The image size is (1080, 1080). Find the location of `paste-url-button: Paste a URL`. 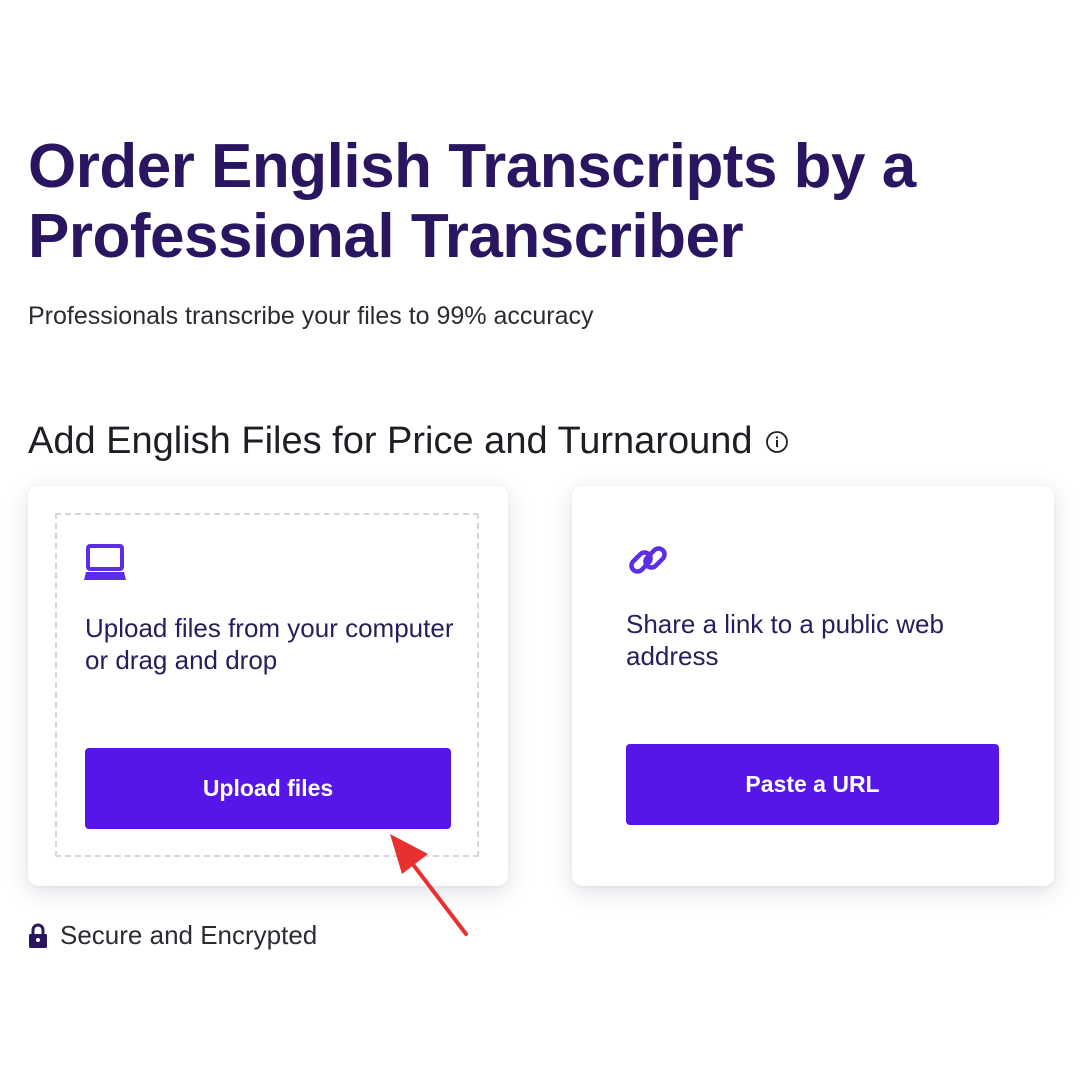

paste-url-button: Paste a URL is located at coordinates (812, 784).